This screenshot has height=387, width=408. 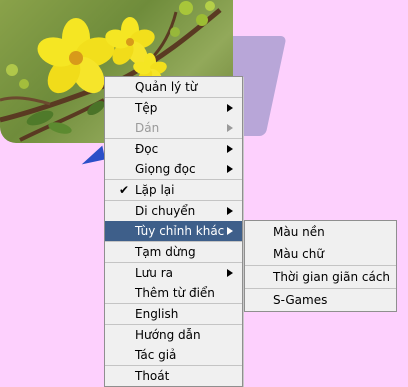 I want to click on menu-item-label: Tác giả, so click(x=156, y=355).